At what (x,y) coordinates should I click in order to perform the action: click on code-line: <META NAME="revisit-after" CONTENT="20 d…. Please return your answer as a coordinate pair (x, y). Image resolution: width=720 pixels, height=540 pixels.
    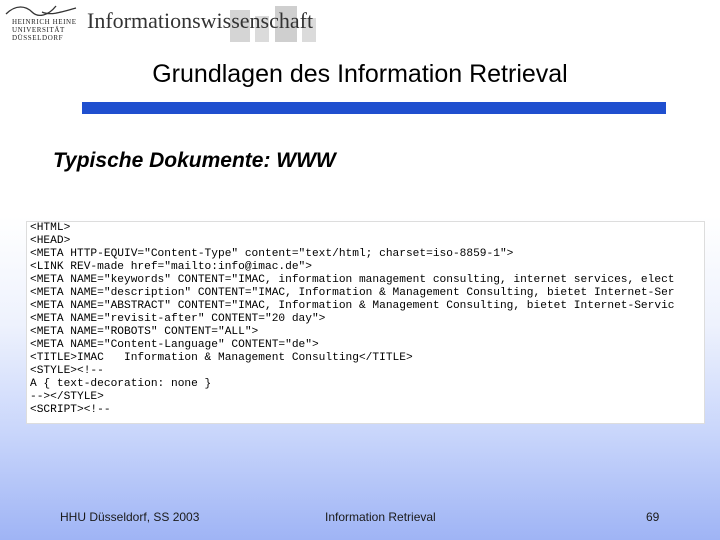
    Looking at the image, I should click on (178, 319).